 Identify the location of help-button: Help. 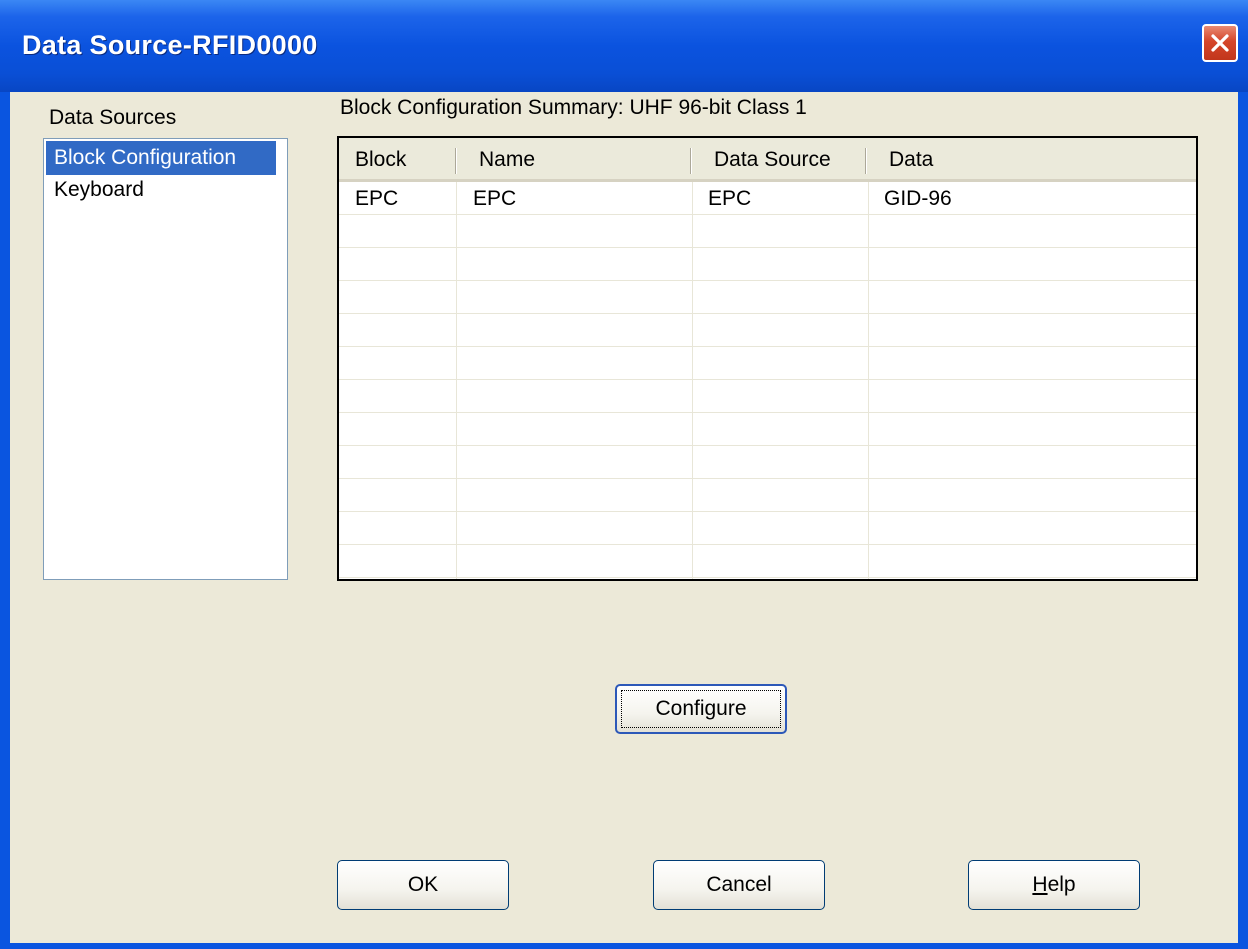
(1054, 885).